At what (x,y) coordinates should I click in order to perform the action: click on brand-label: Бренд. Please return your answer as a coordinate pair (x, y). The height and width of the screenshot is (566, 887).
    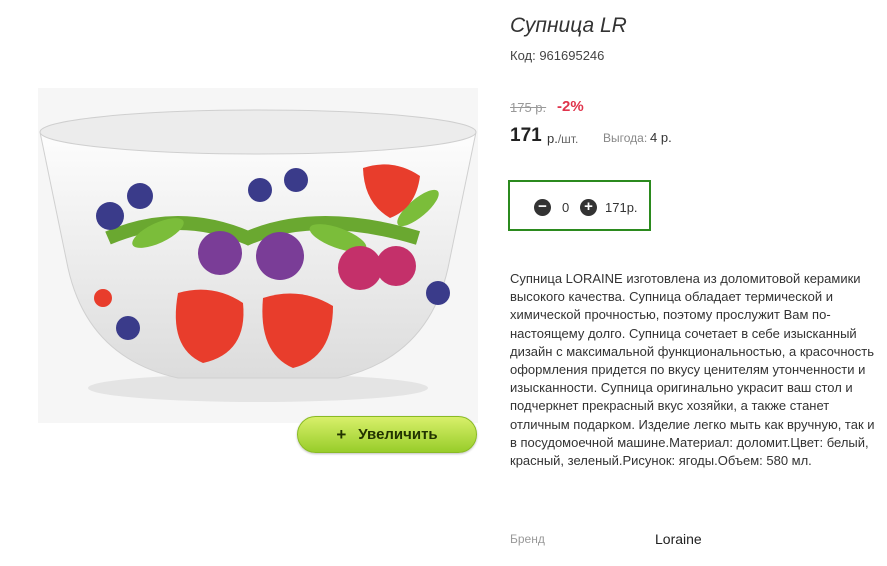
    Looking at the image, I should click on (527, 539).